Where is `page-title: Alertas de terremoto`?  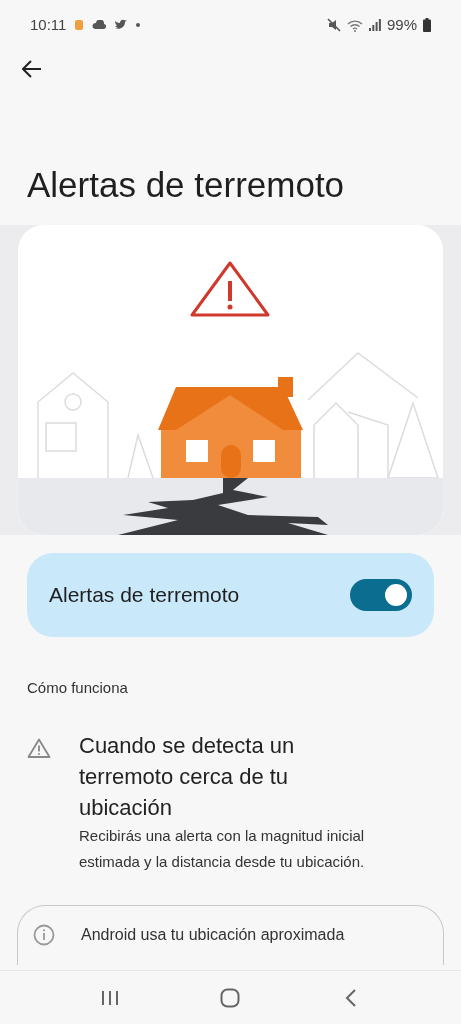
page-title: Alertas de terremoto is located at coordinates (186, 185).